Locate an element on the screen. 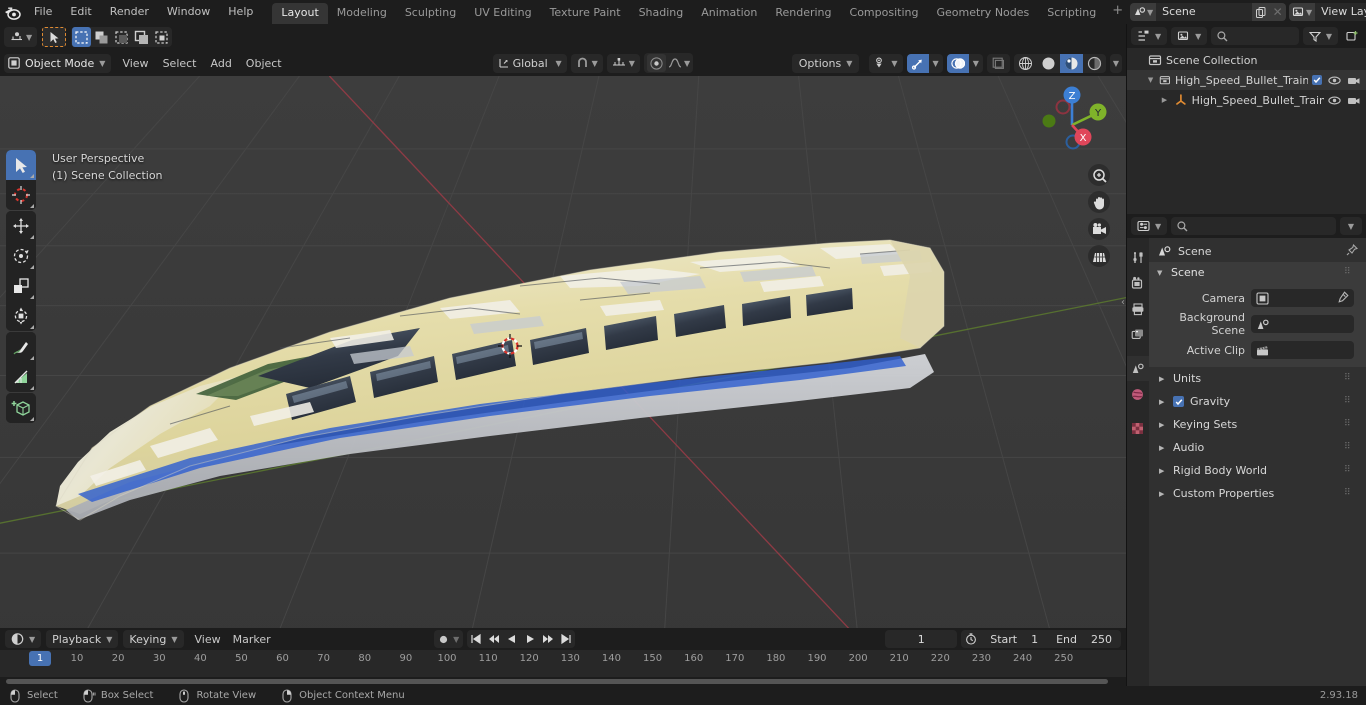  overlays-icon is located at coordinates (957, 63).